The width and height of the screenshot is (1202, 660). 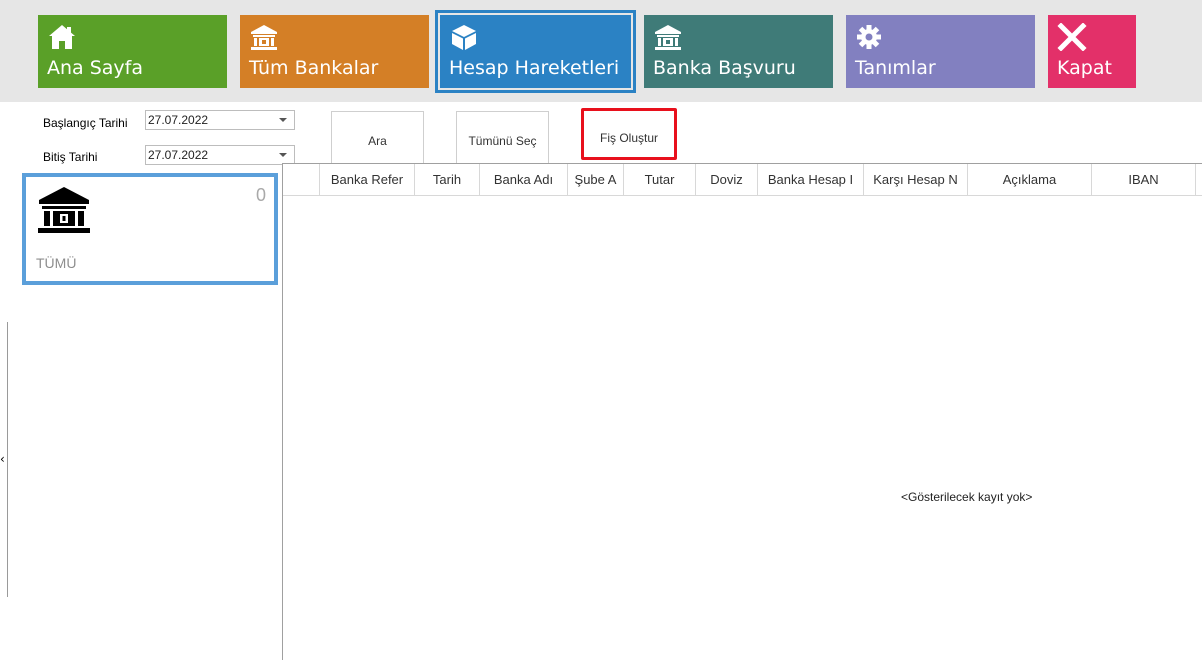 I want to click on chevron-left-icon: ‹, so click(x=2, y=459).